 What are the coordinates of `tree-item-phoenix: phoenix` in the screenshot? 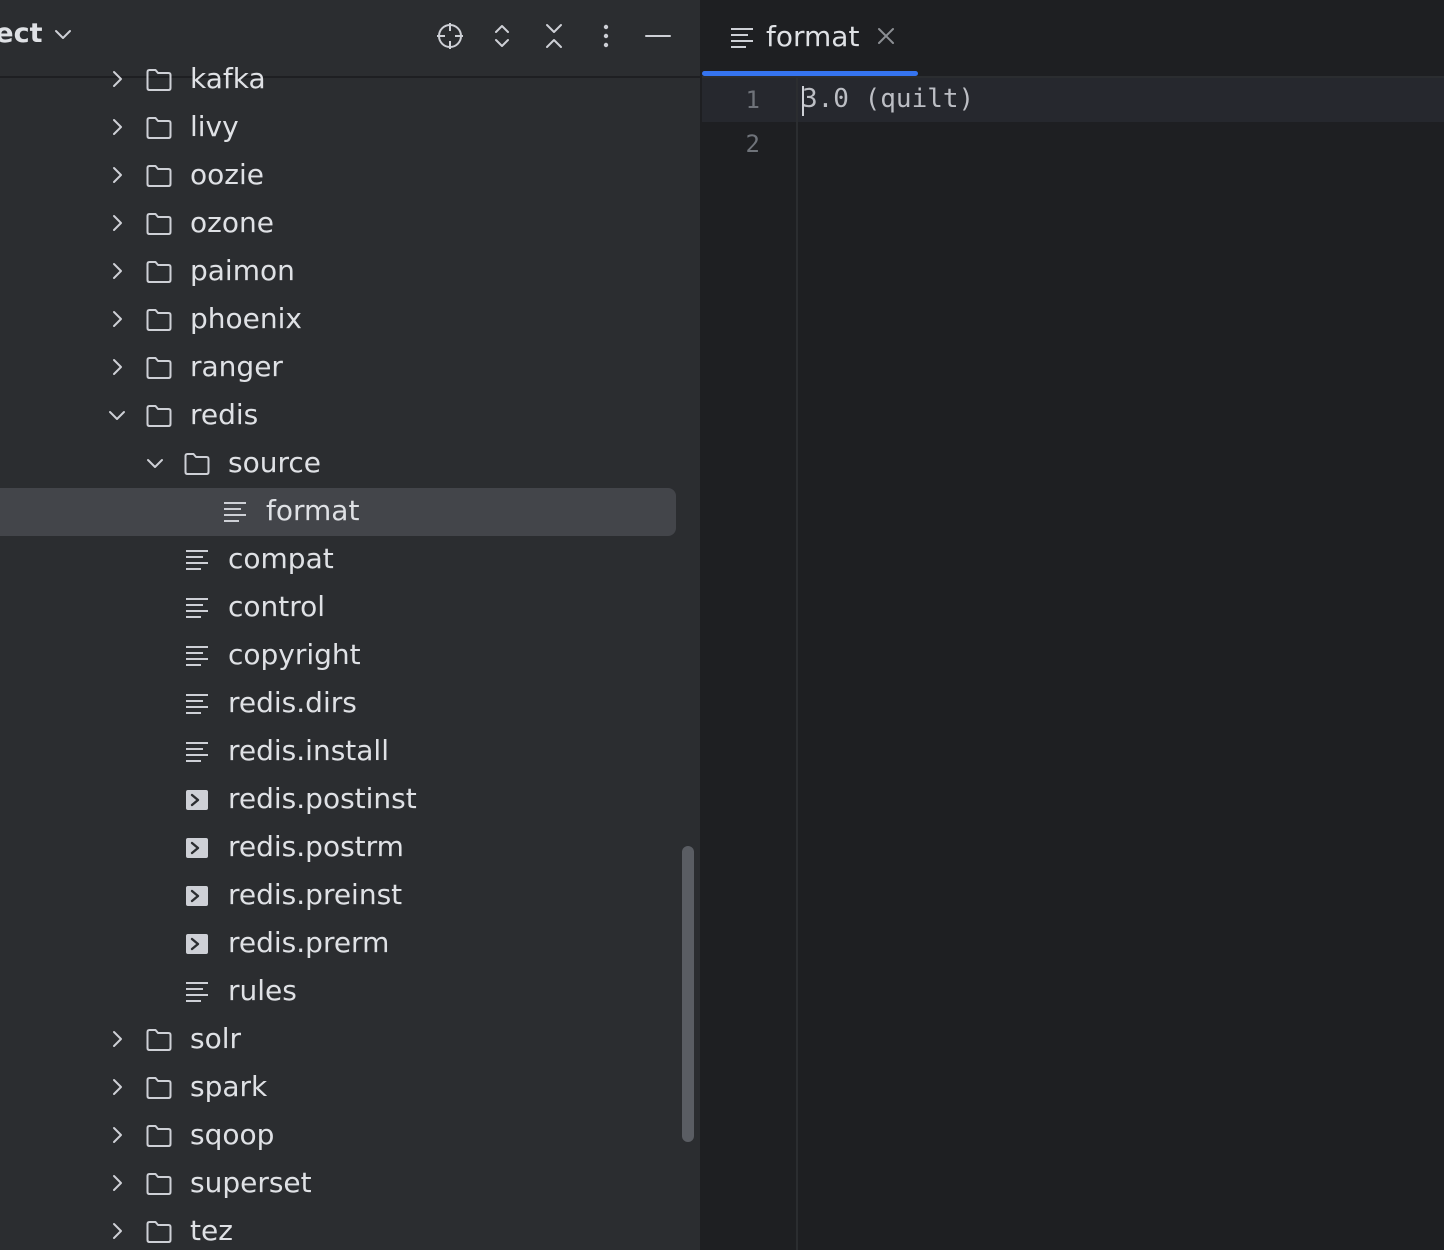 It's located at (350, 320).